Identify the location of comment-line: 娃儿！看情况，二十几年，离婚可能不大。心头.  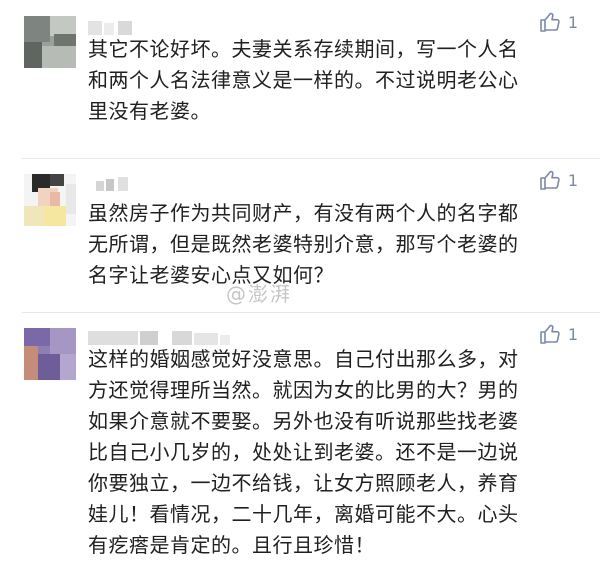
(303, 514).